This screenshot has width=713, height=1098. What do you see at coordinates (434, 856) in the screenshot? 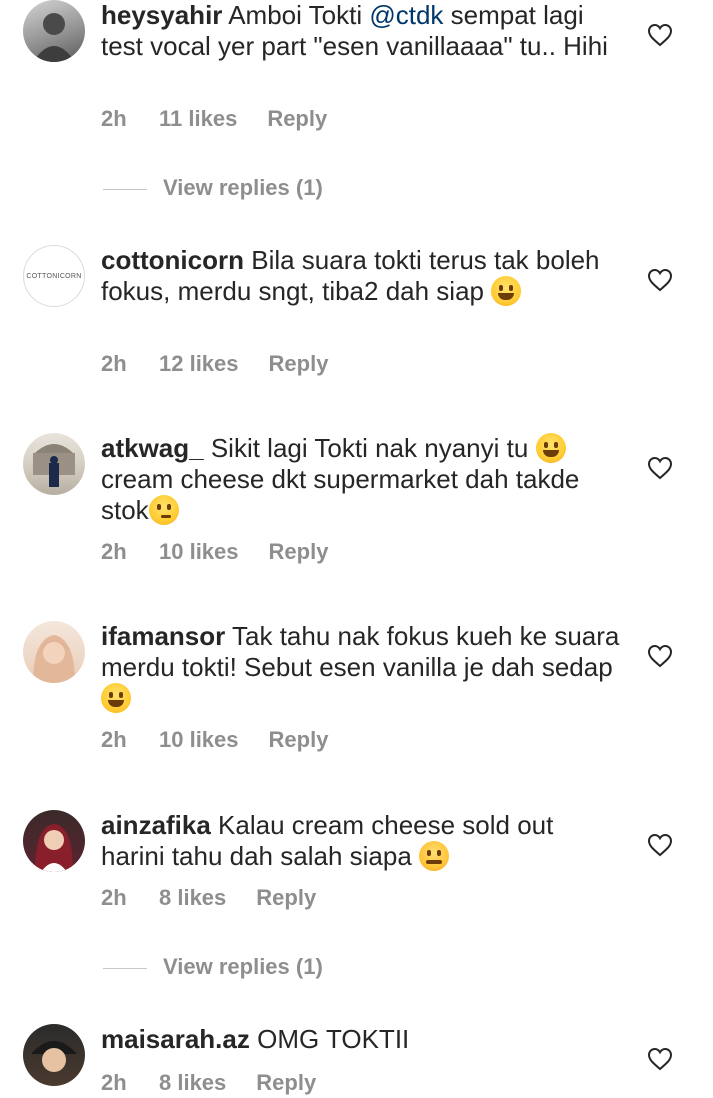
I see `triumph-emoji` at bounding box center [434, 856].